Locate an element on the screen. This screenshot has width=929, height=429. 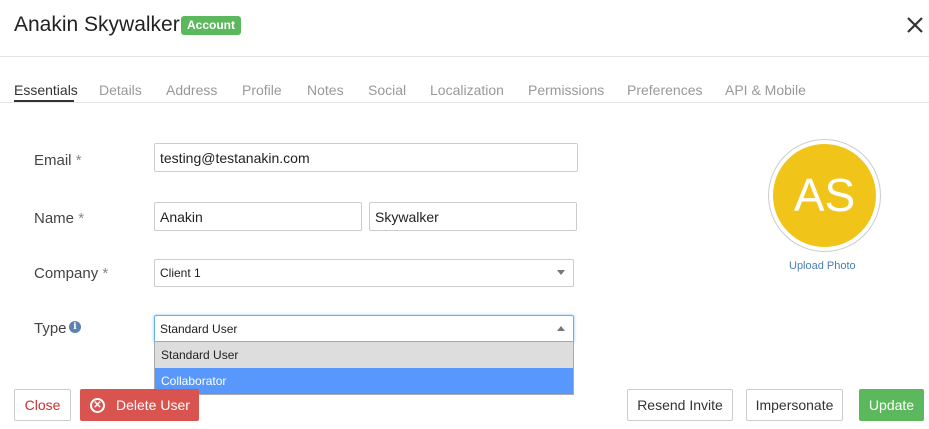
chevron-down-icon is located at coordinates (561, 272).